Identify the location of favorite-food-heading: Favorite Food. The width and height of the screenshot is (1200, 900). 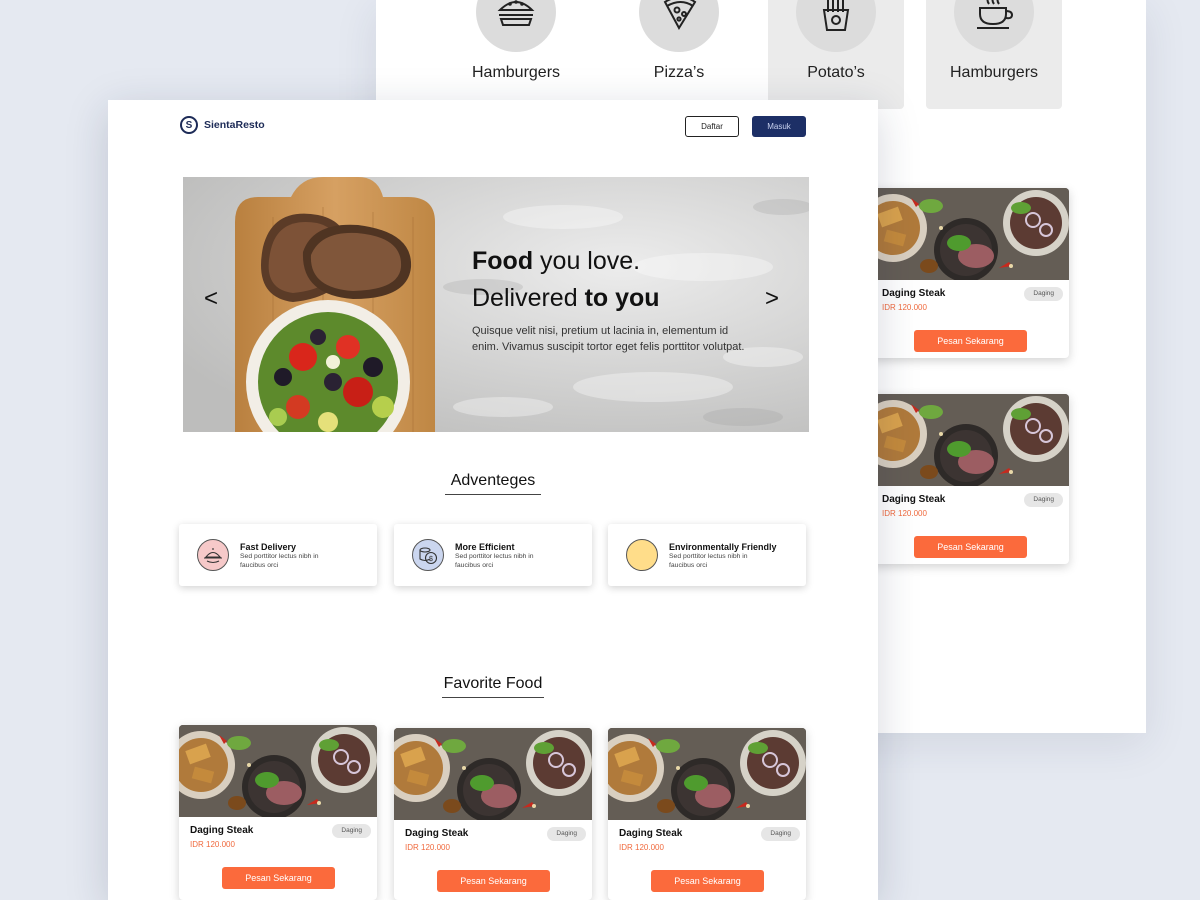
(493, 686).